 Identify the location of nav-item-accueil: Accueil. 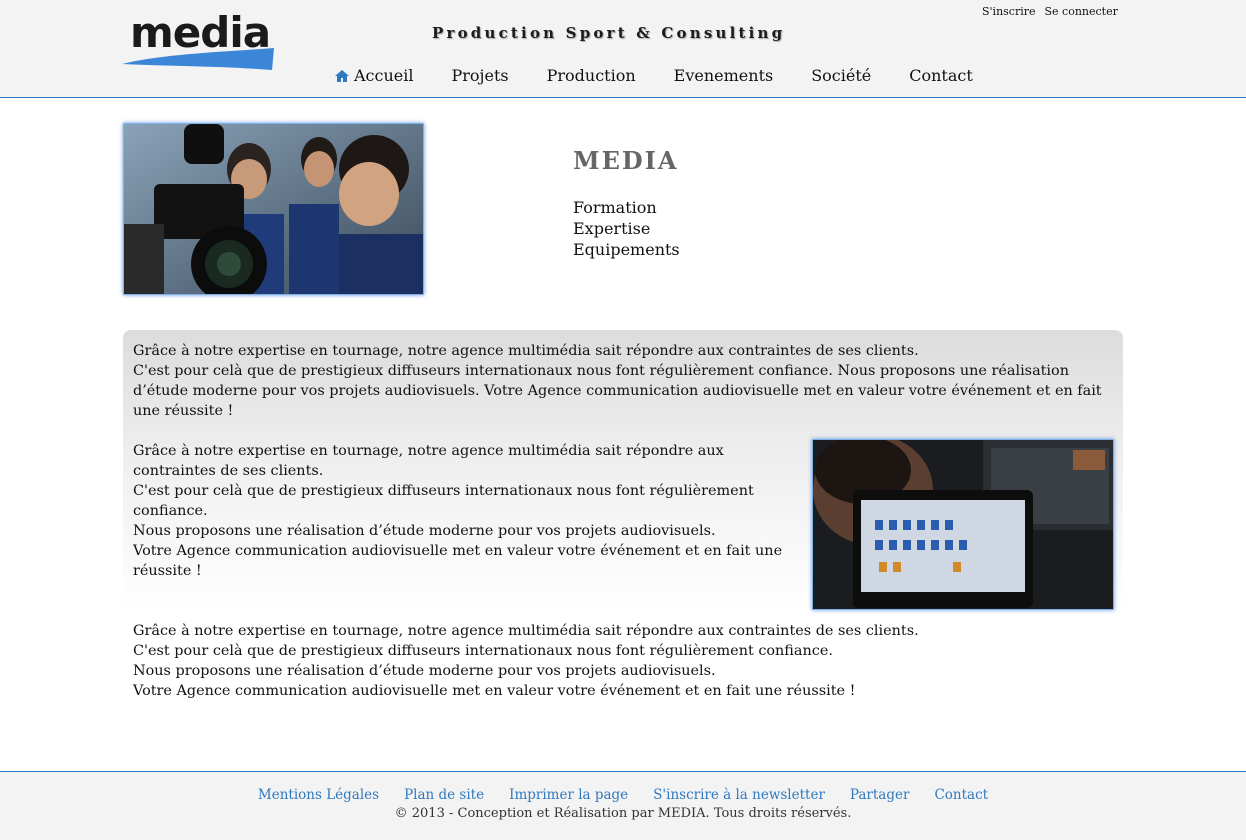
(373, 75).